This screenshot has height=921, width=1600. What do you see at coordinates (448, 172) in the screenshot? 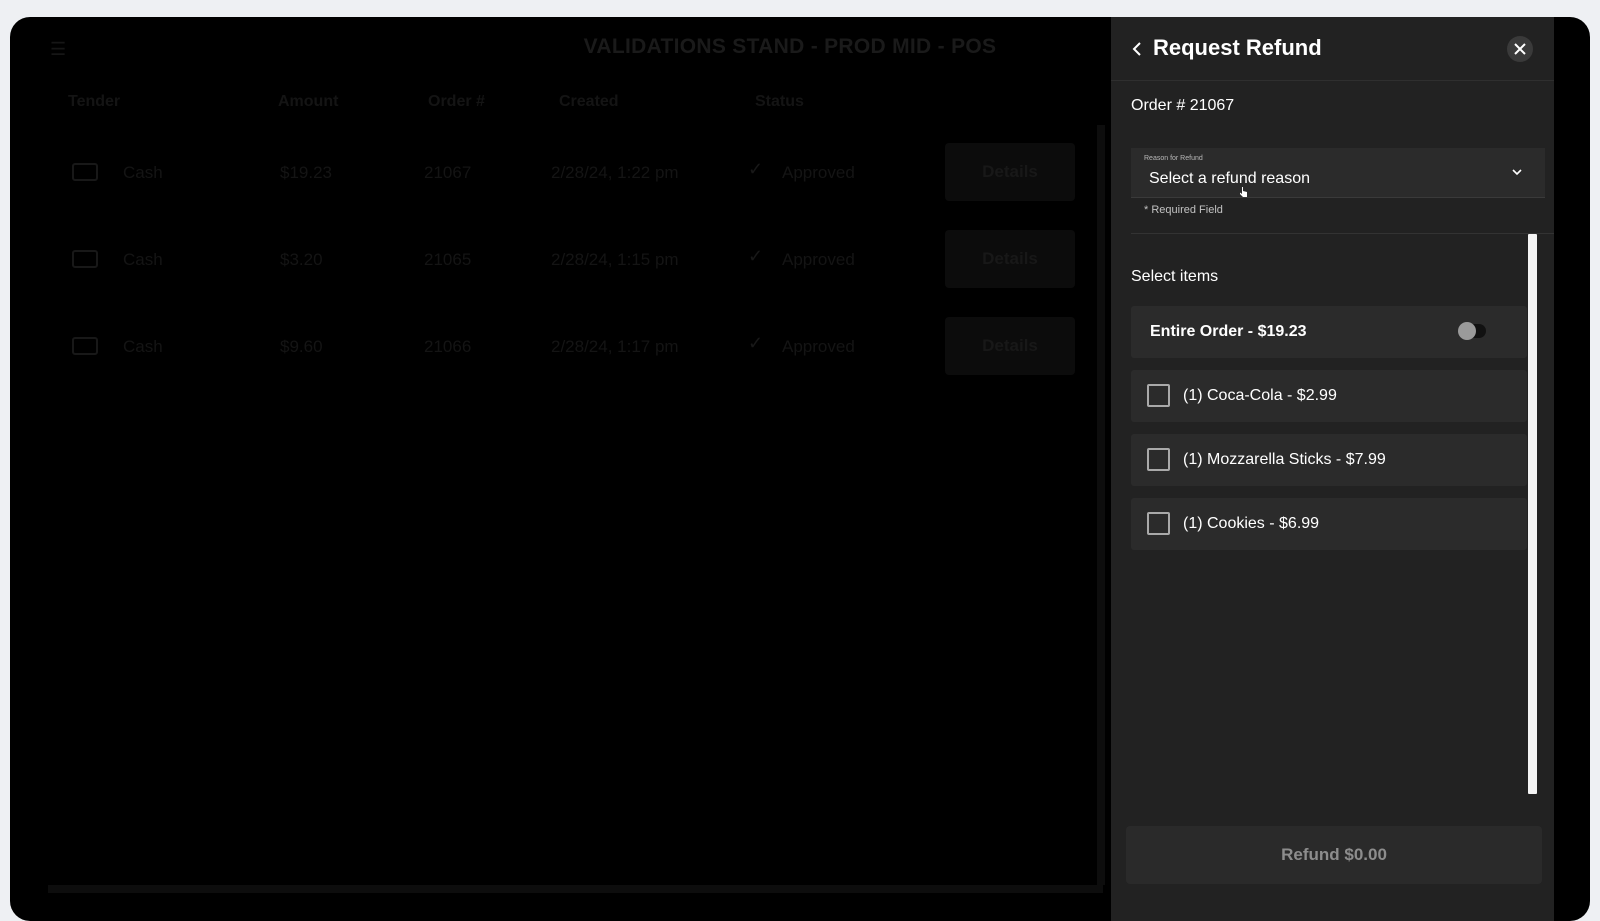
I see `order-cell: 21067` at bounding box center [448, 172].